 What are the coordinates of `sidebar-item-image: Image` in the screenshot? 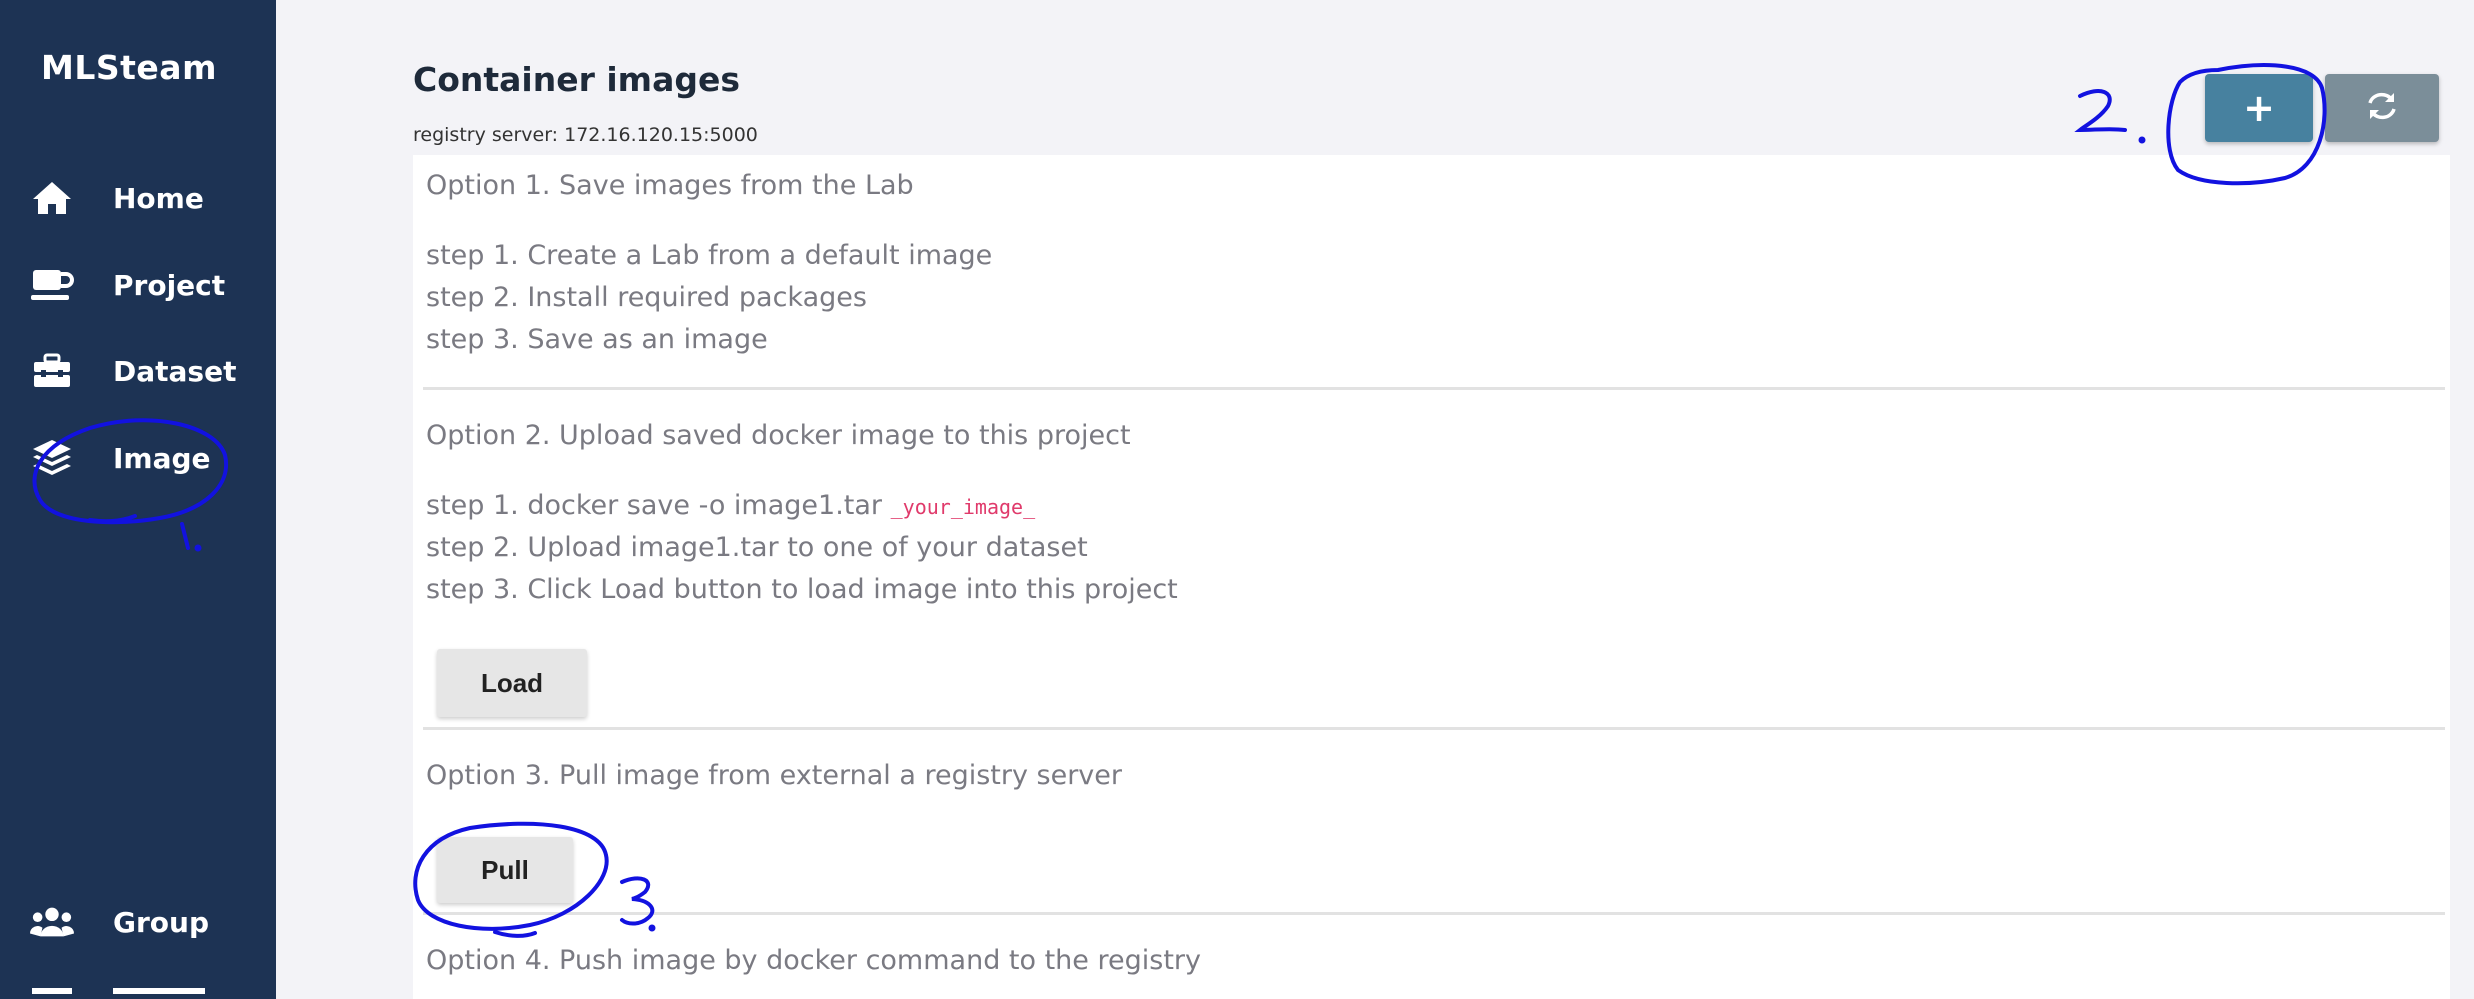 It's located at (138, 458).